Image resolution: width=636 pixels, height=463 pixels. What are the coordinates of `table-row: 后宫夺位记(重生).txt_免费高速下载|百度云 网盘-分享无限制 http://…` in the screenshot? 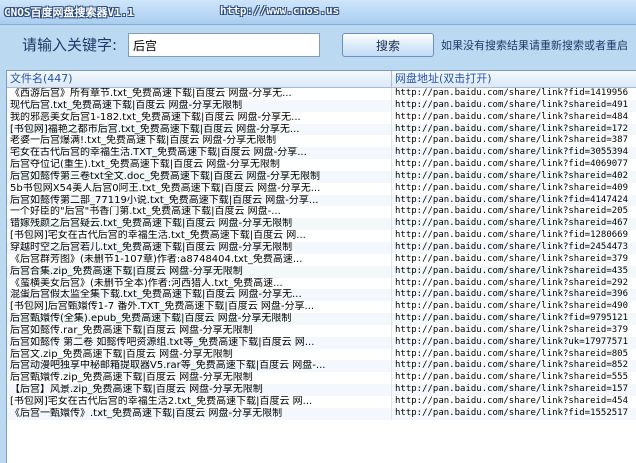 It's located at (321, 165).